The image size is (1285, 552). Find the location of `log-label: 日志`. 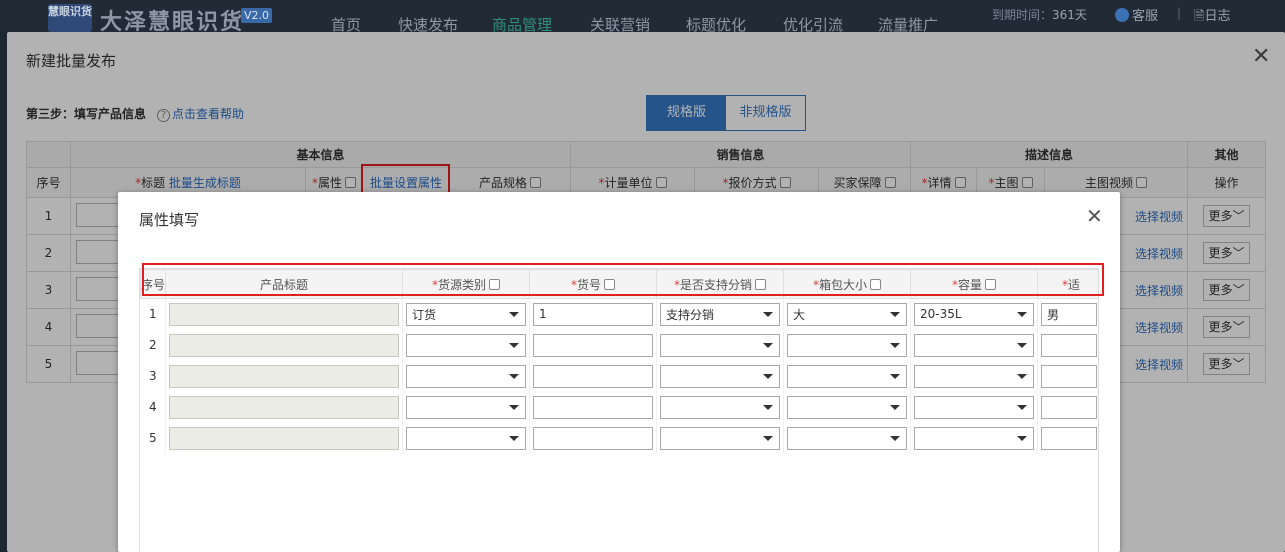

log-label: 日志 is located at coordinates (1217, 16).